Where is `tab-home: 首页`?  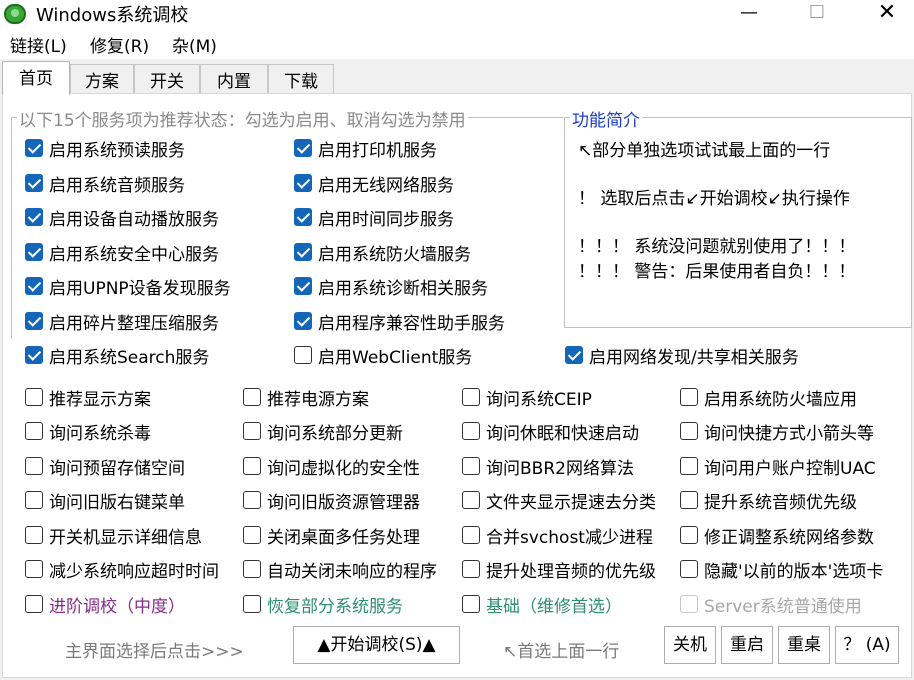 tab-home: 首页 is located at coordinates (36, 78).